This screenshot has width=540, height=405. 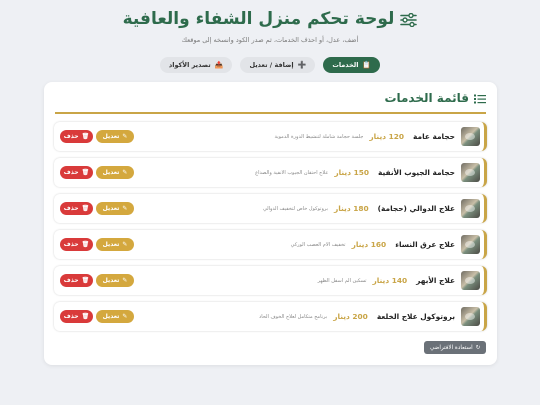 What do you see at coordinates (345, 65) in the screenshot?
I see `tab-label: الخدمات` at bounding box center [345, 65].